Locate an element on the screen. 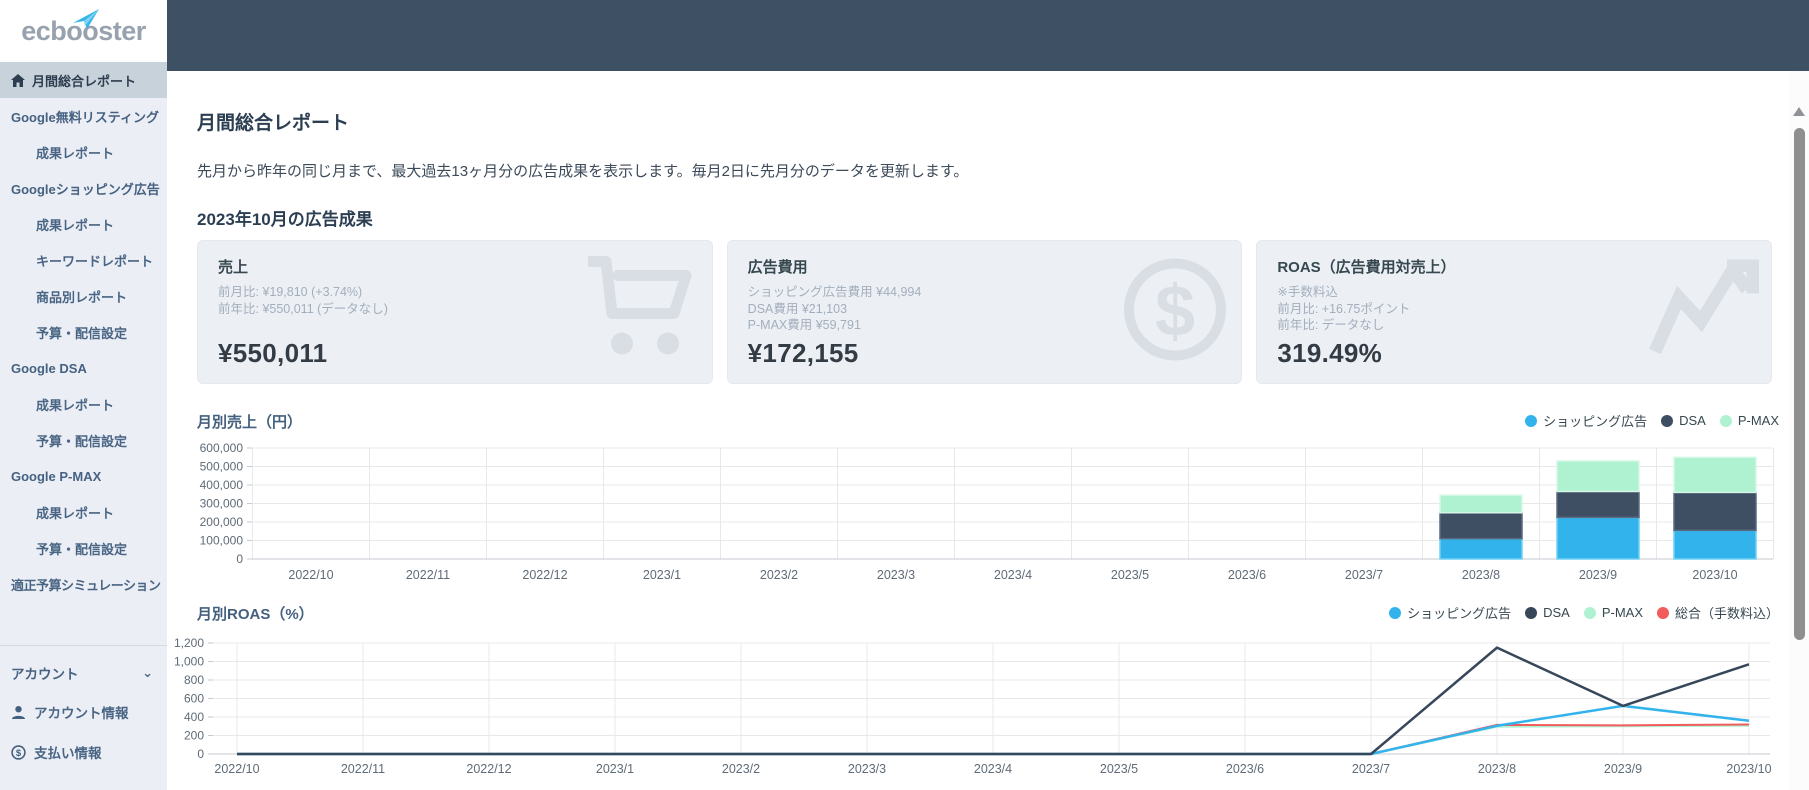 The width and height of the screenshot is (1809, 790). chart1-legend: ショッピング広告 DSA P-MAX is located at coordinates (1652, 420).